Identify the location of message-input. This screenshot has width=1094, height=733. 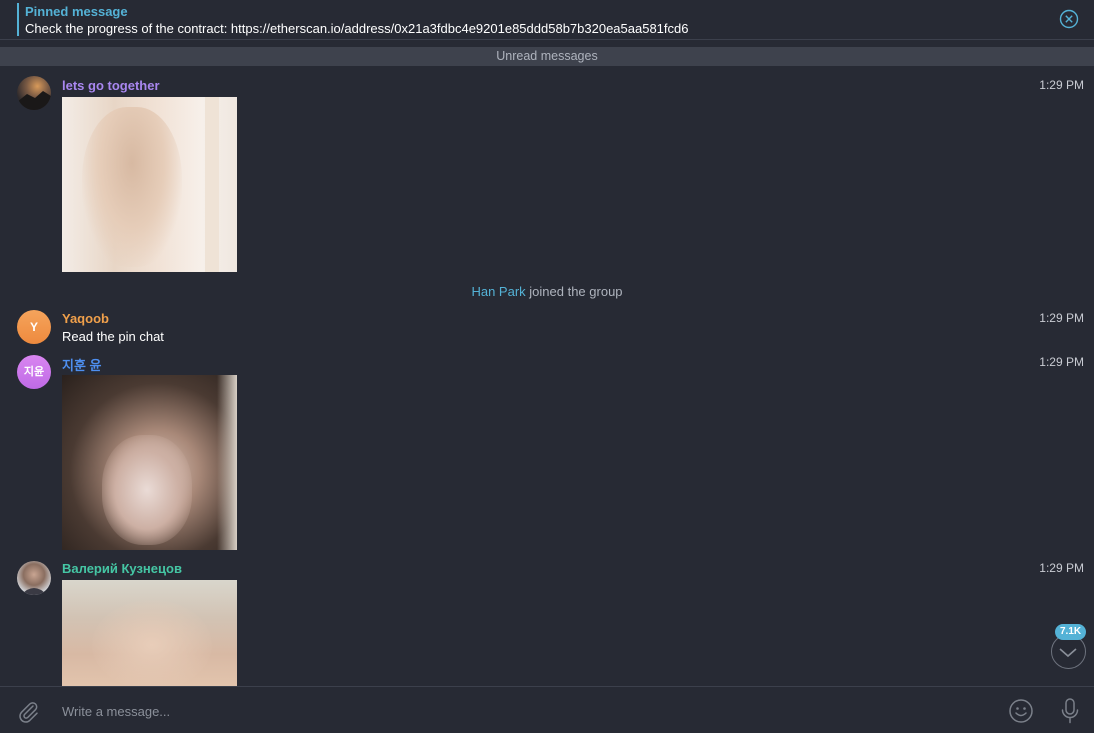
(512, 711).